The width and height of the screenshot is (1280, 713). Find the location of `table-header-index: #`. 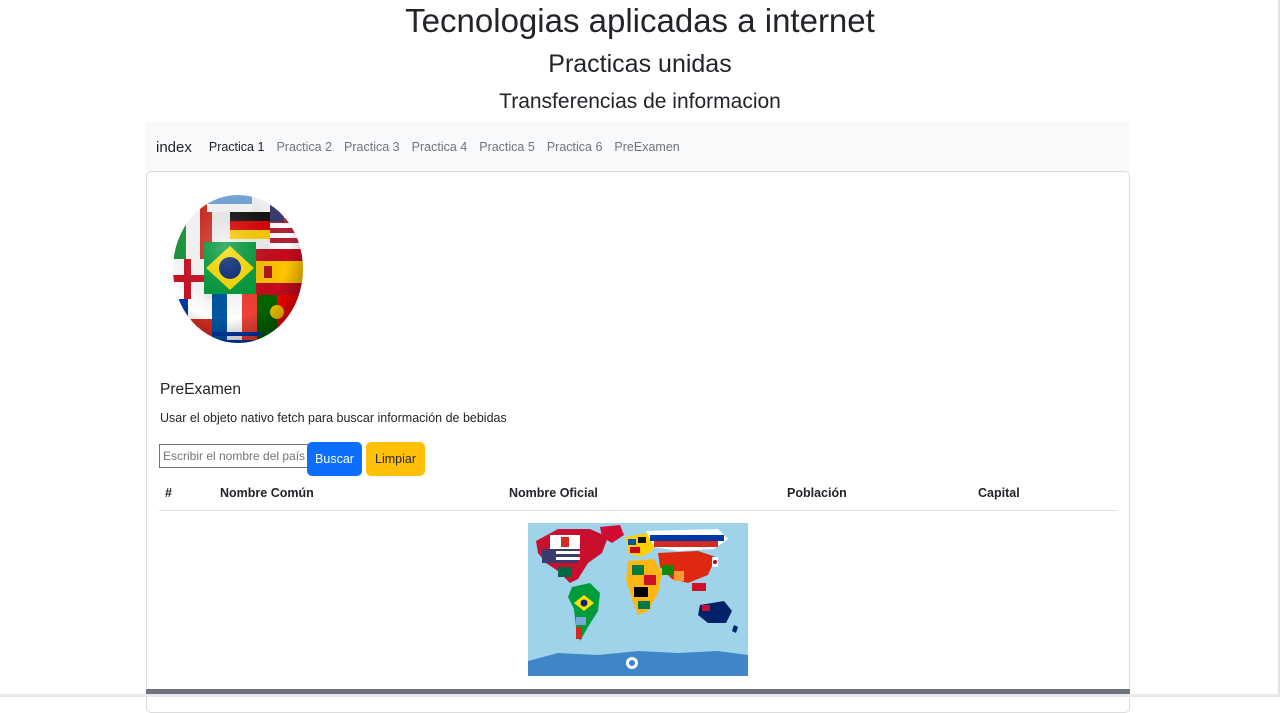

table-header-index: # is located at coordinates (168, 493).